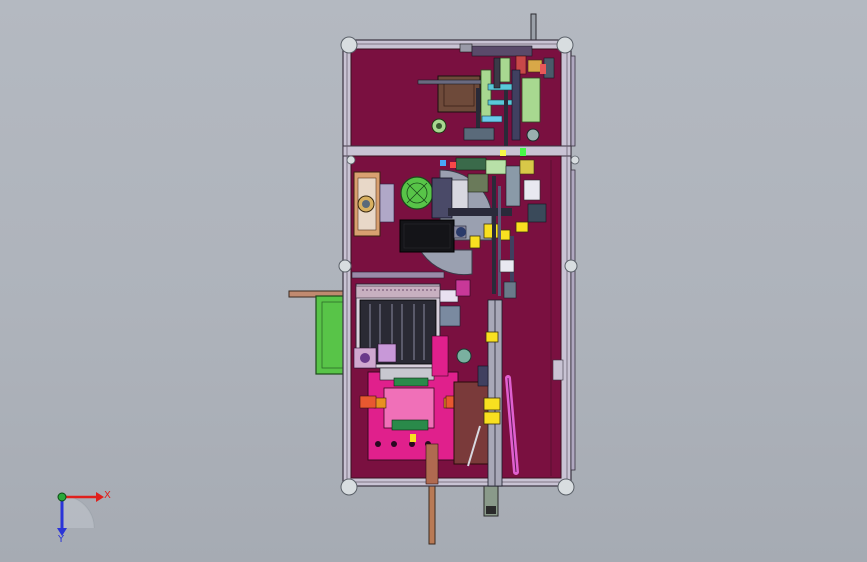  Describe the element at coordinates (565, 45) in the screenshot. I see `foot-top-right` at that location.